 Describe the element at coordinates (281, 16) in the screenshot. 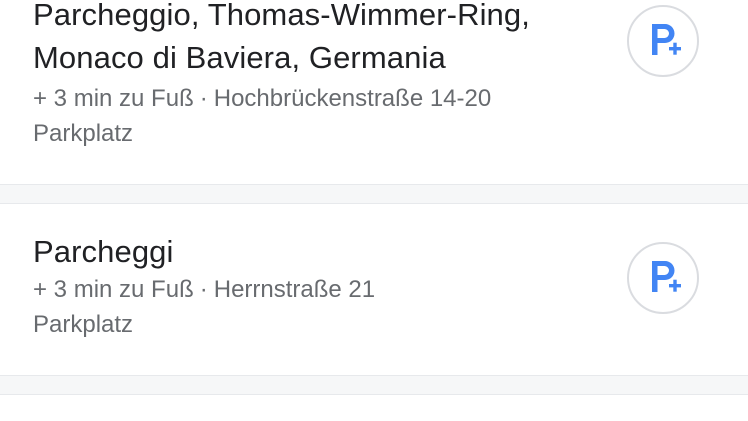

I see `result-title-line: Parcheggio, Thomas-Wimmer-Ring,` at that location.